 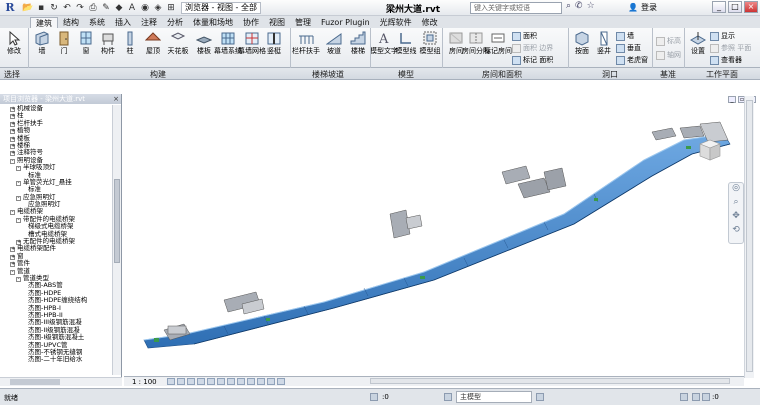 What do you see at coordinates (476, 42) in the screenshot?
I see `room-separator-button: 房间分隔` at bounding box center [476, 42].